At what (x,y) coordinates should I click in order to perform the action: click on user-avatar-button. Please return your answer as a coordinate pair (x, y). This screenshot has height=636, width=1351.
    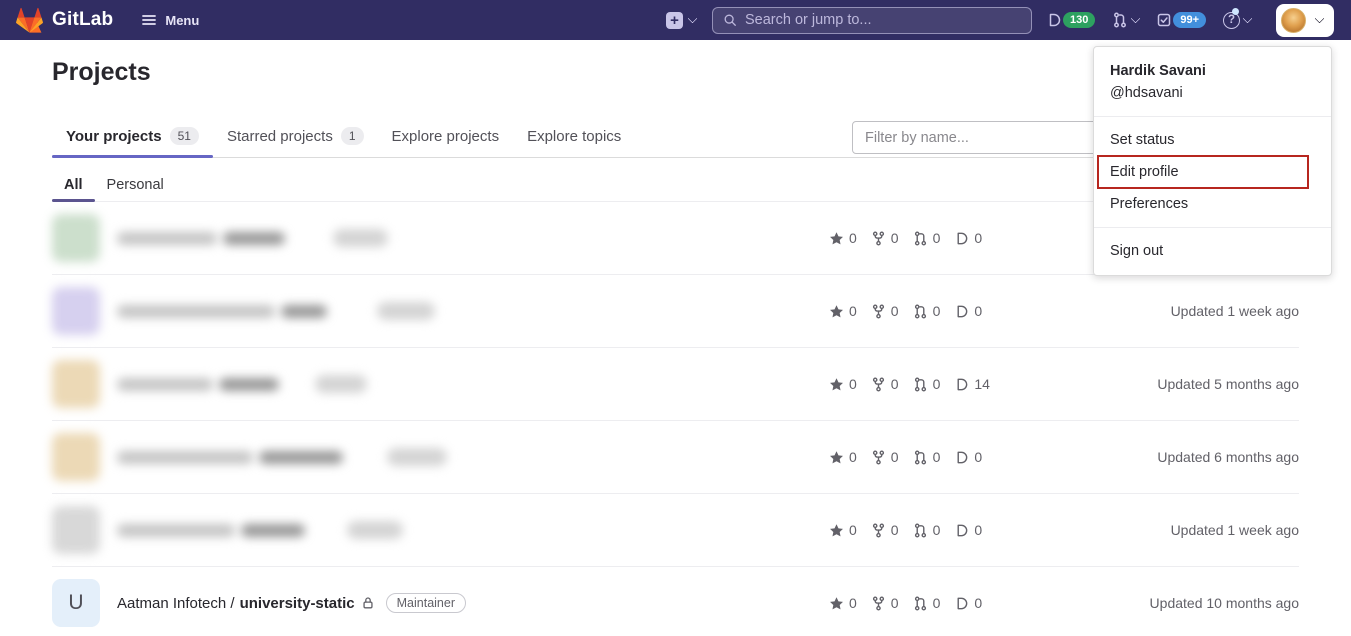
    Looking at the image, I should click on (1305, 20).